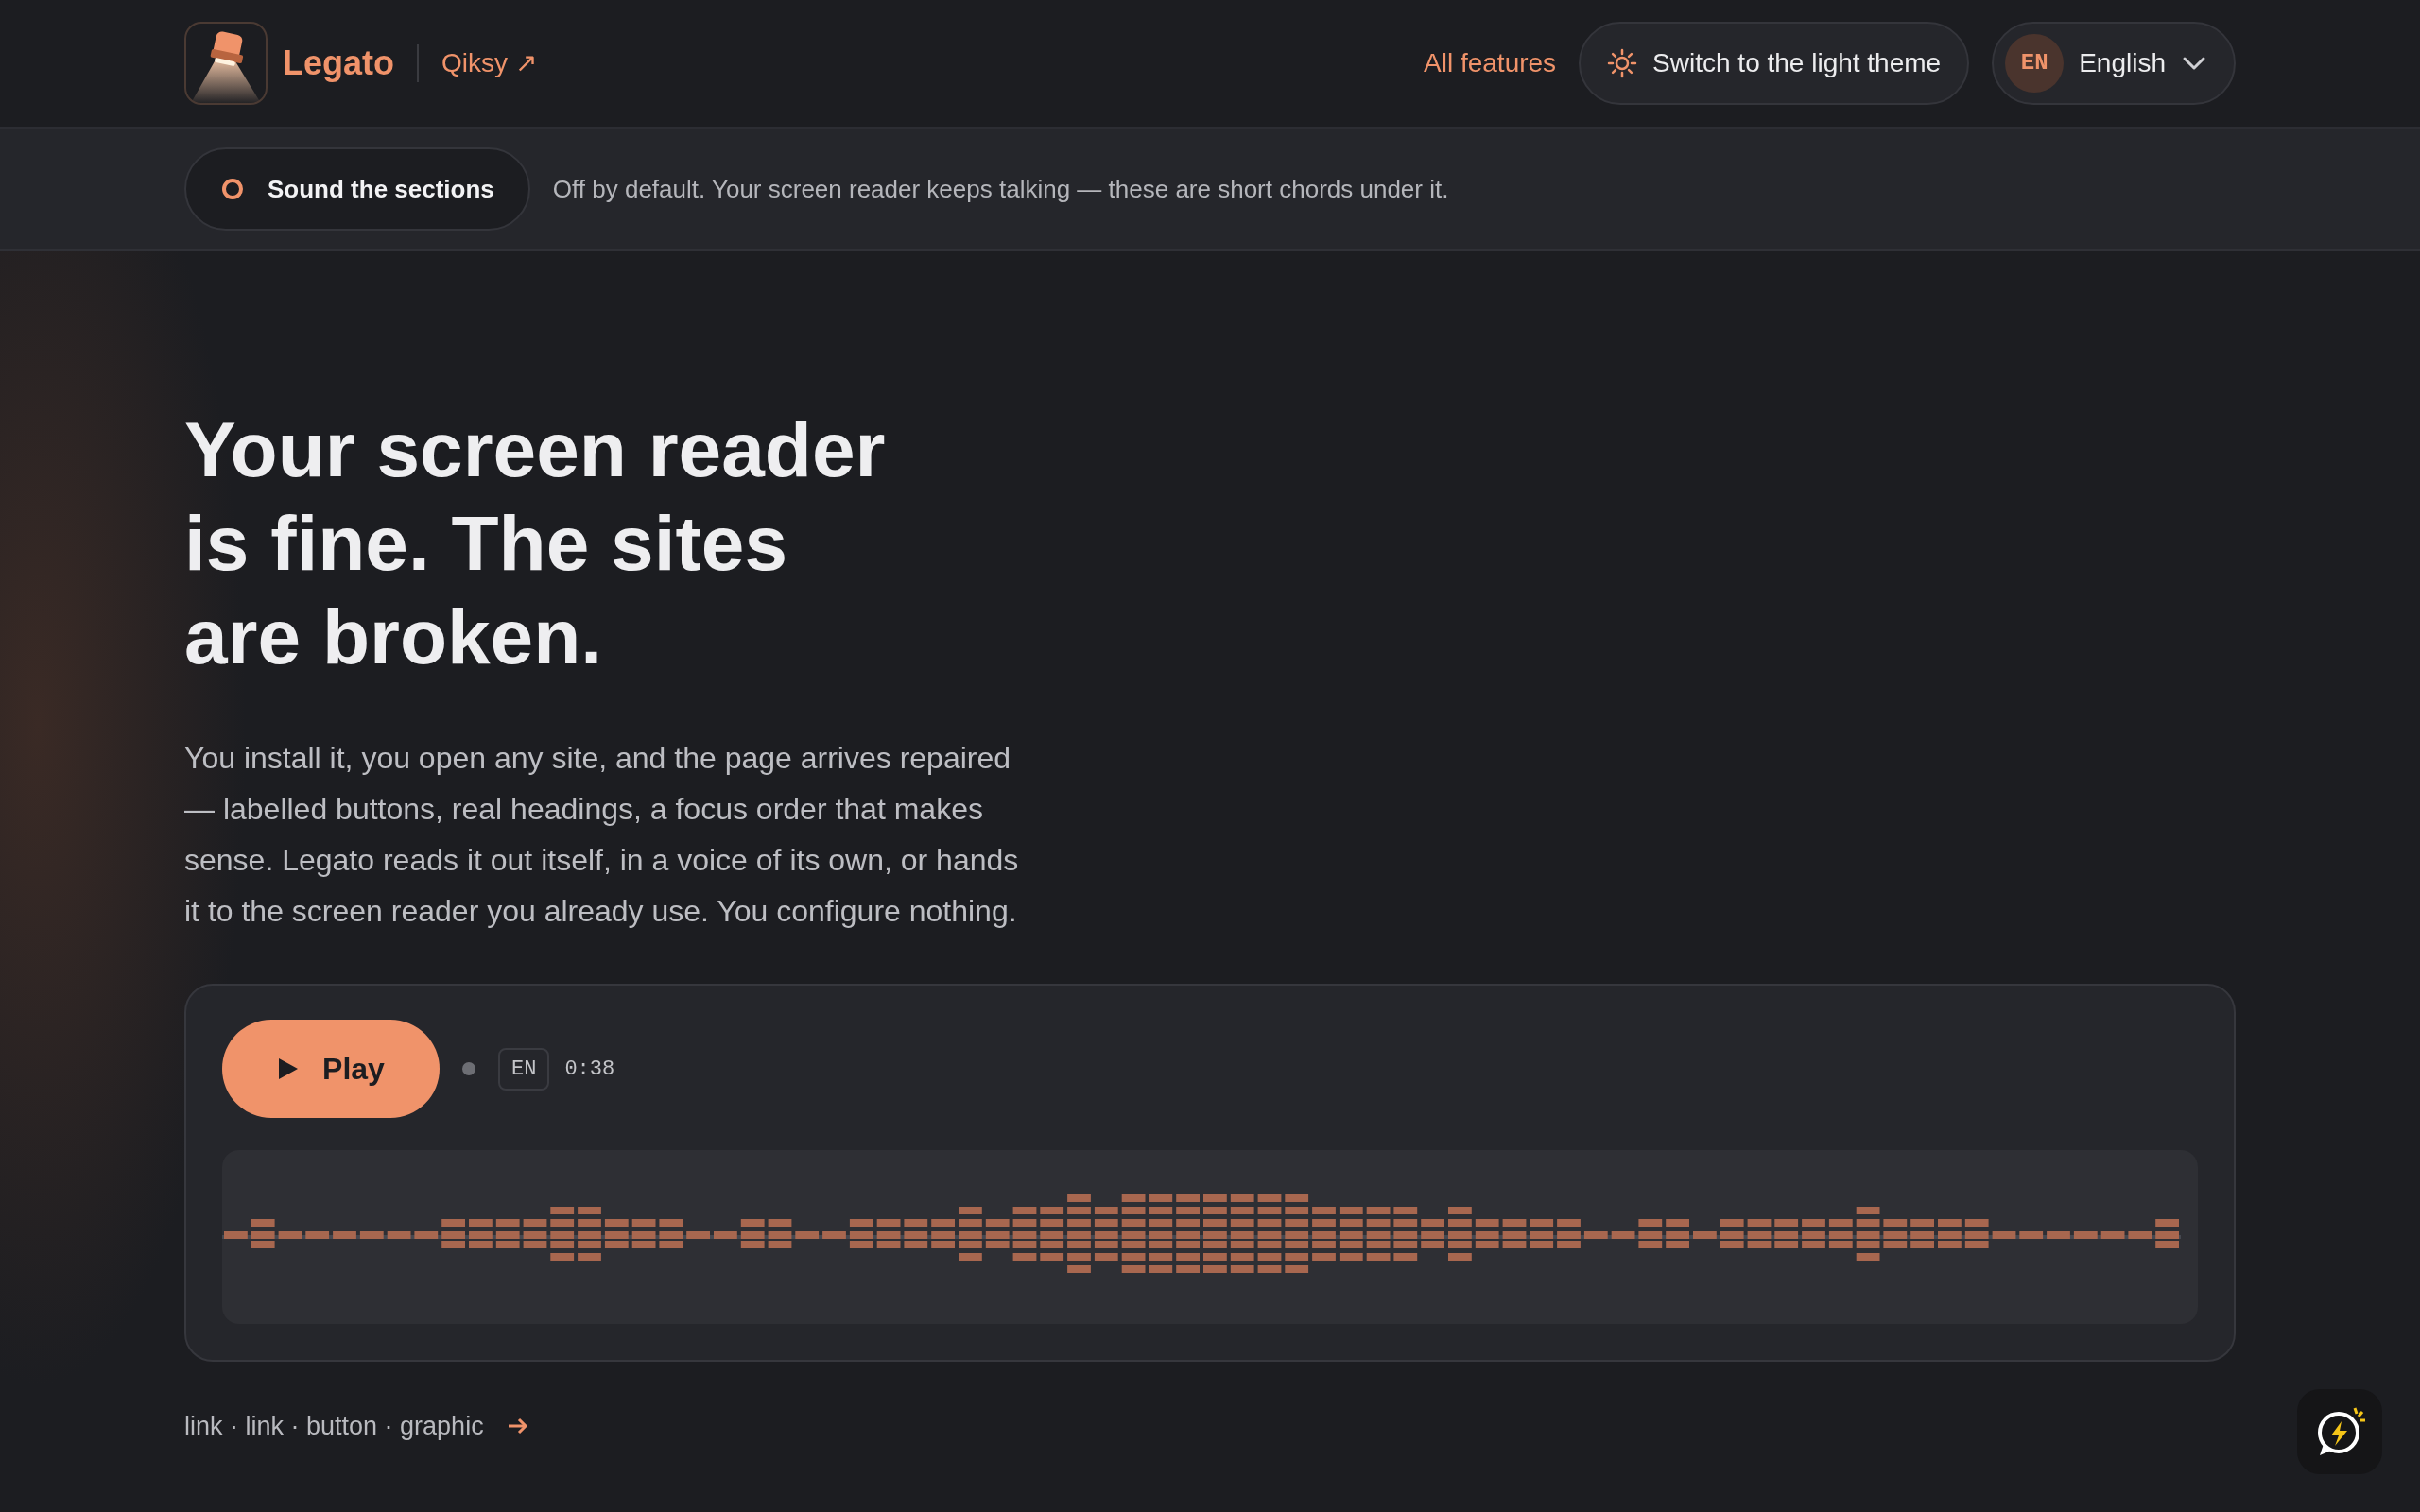 The image size is (2420, 1512). What do you see at coordinates (334, 1426) in the screenshot?
I see `element-list: link · link · button · graphic` at bounding box center [334, 1426].